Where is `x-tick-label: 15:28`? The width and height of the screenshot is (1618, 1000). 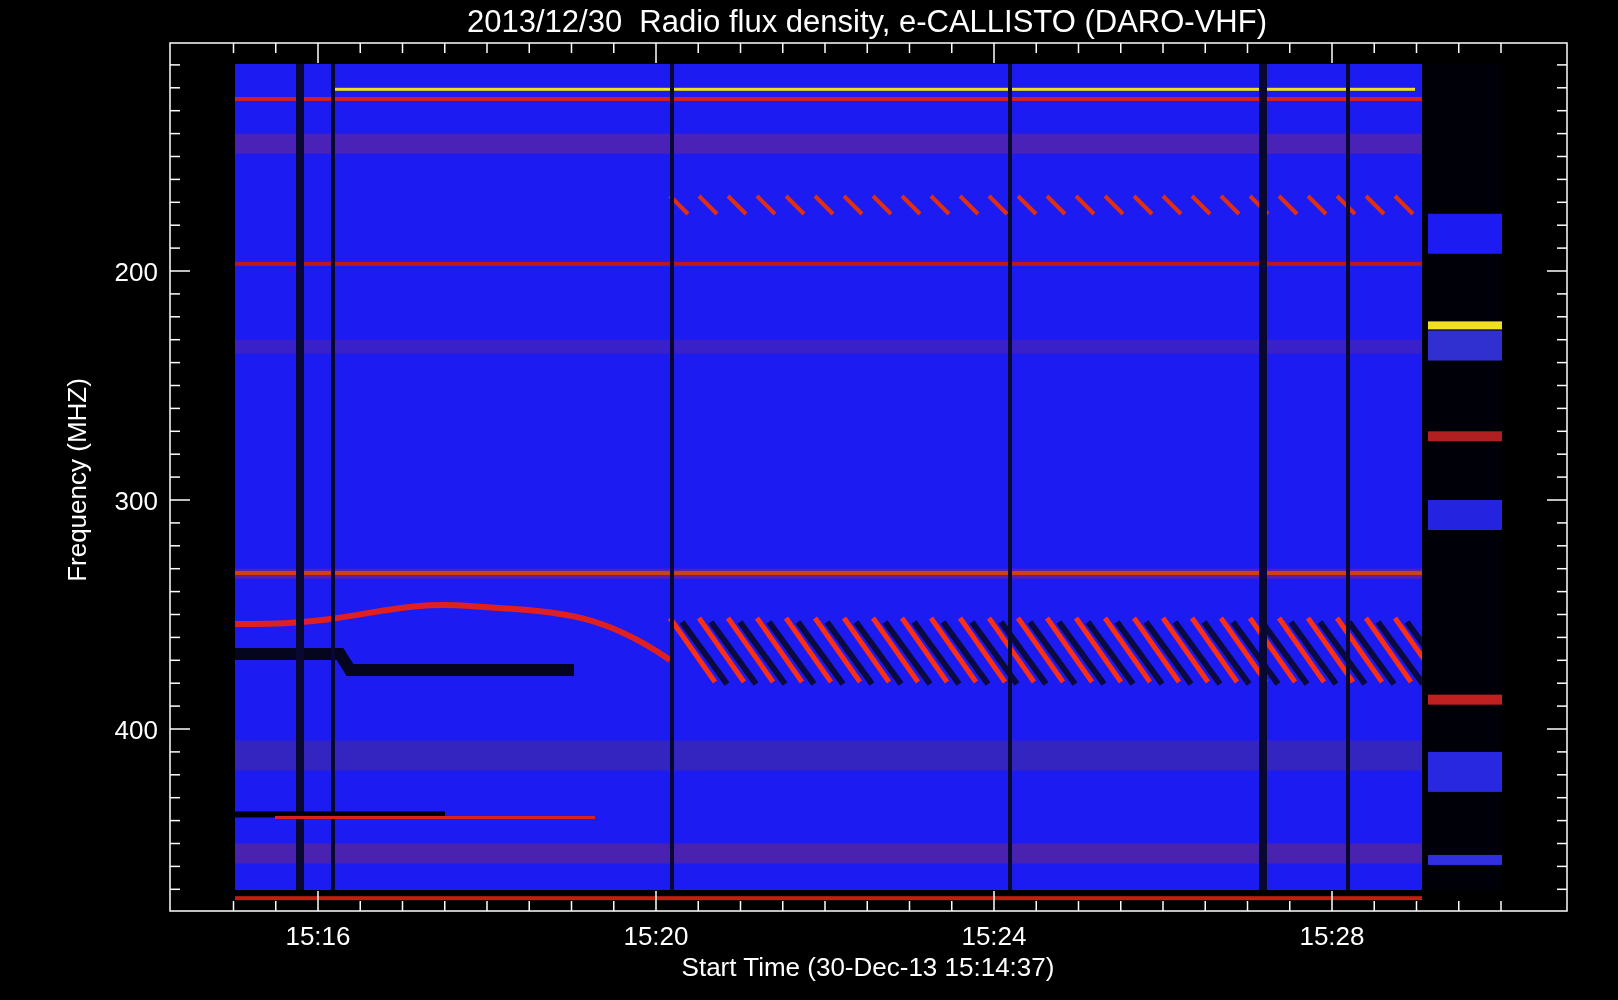
x-tick-label: 15:28 is located at coordinates (1332, 936).